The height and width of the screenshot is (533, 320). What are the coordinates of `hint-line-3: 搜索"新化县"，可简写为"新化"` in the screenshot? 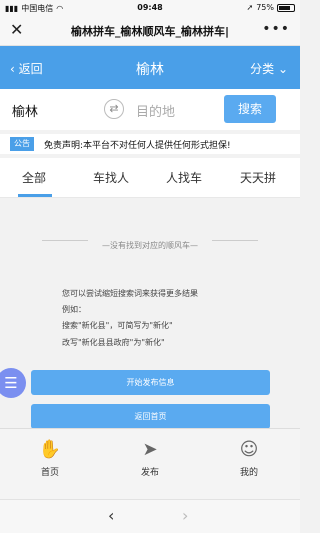 It's located at (117, 325).